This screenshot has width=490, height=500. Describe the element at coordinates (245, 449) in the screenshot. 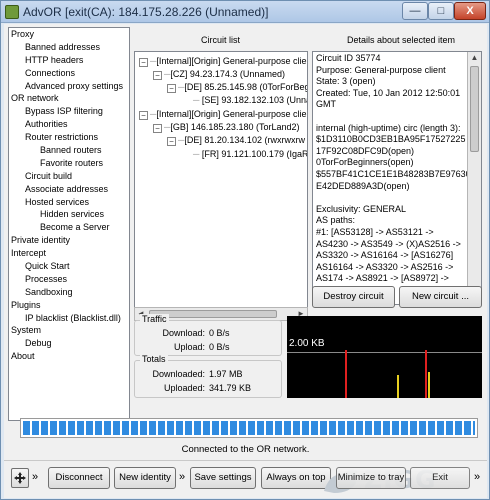

I see `connection-status: Connected to the OR network.` at that location.